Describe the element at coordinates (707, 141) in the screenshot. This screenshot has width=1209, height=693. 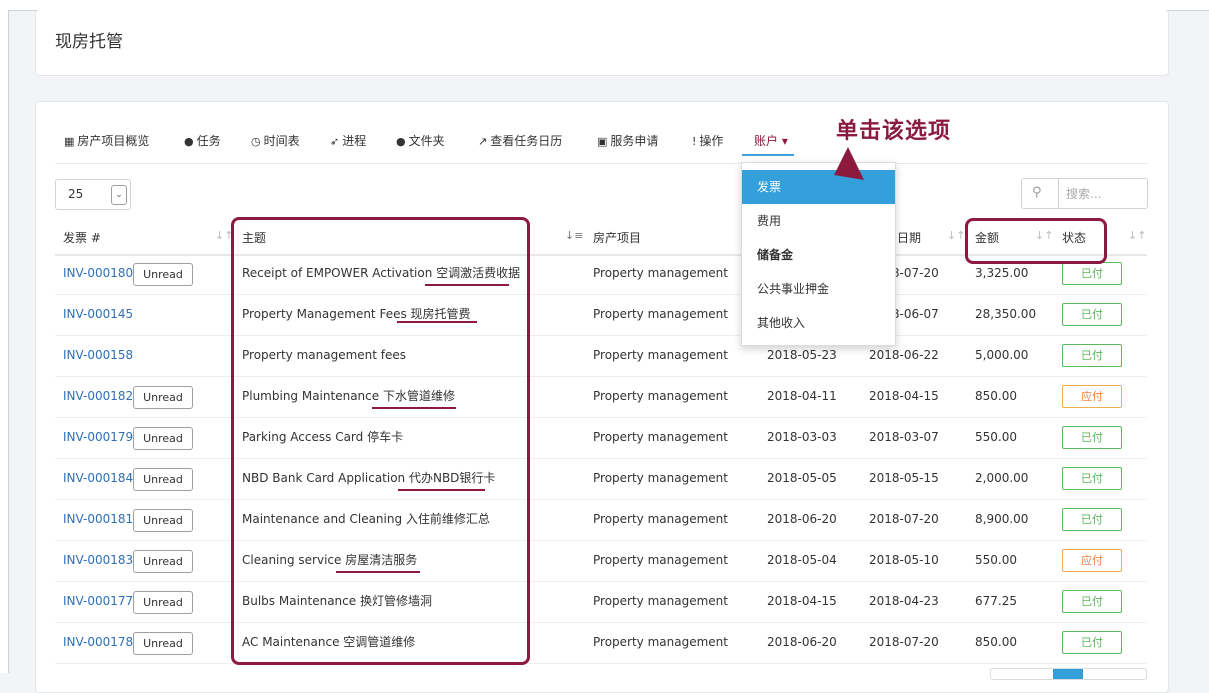
I see `tab-actions: ! 操作` at that location.